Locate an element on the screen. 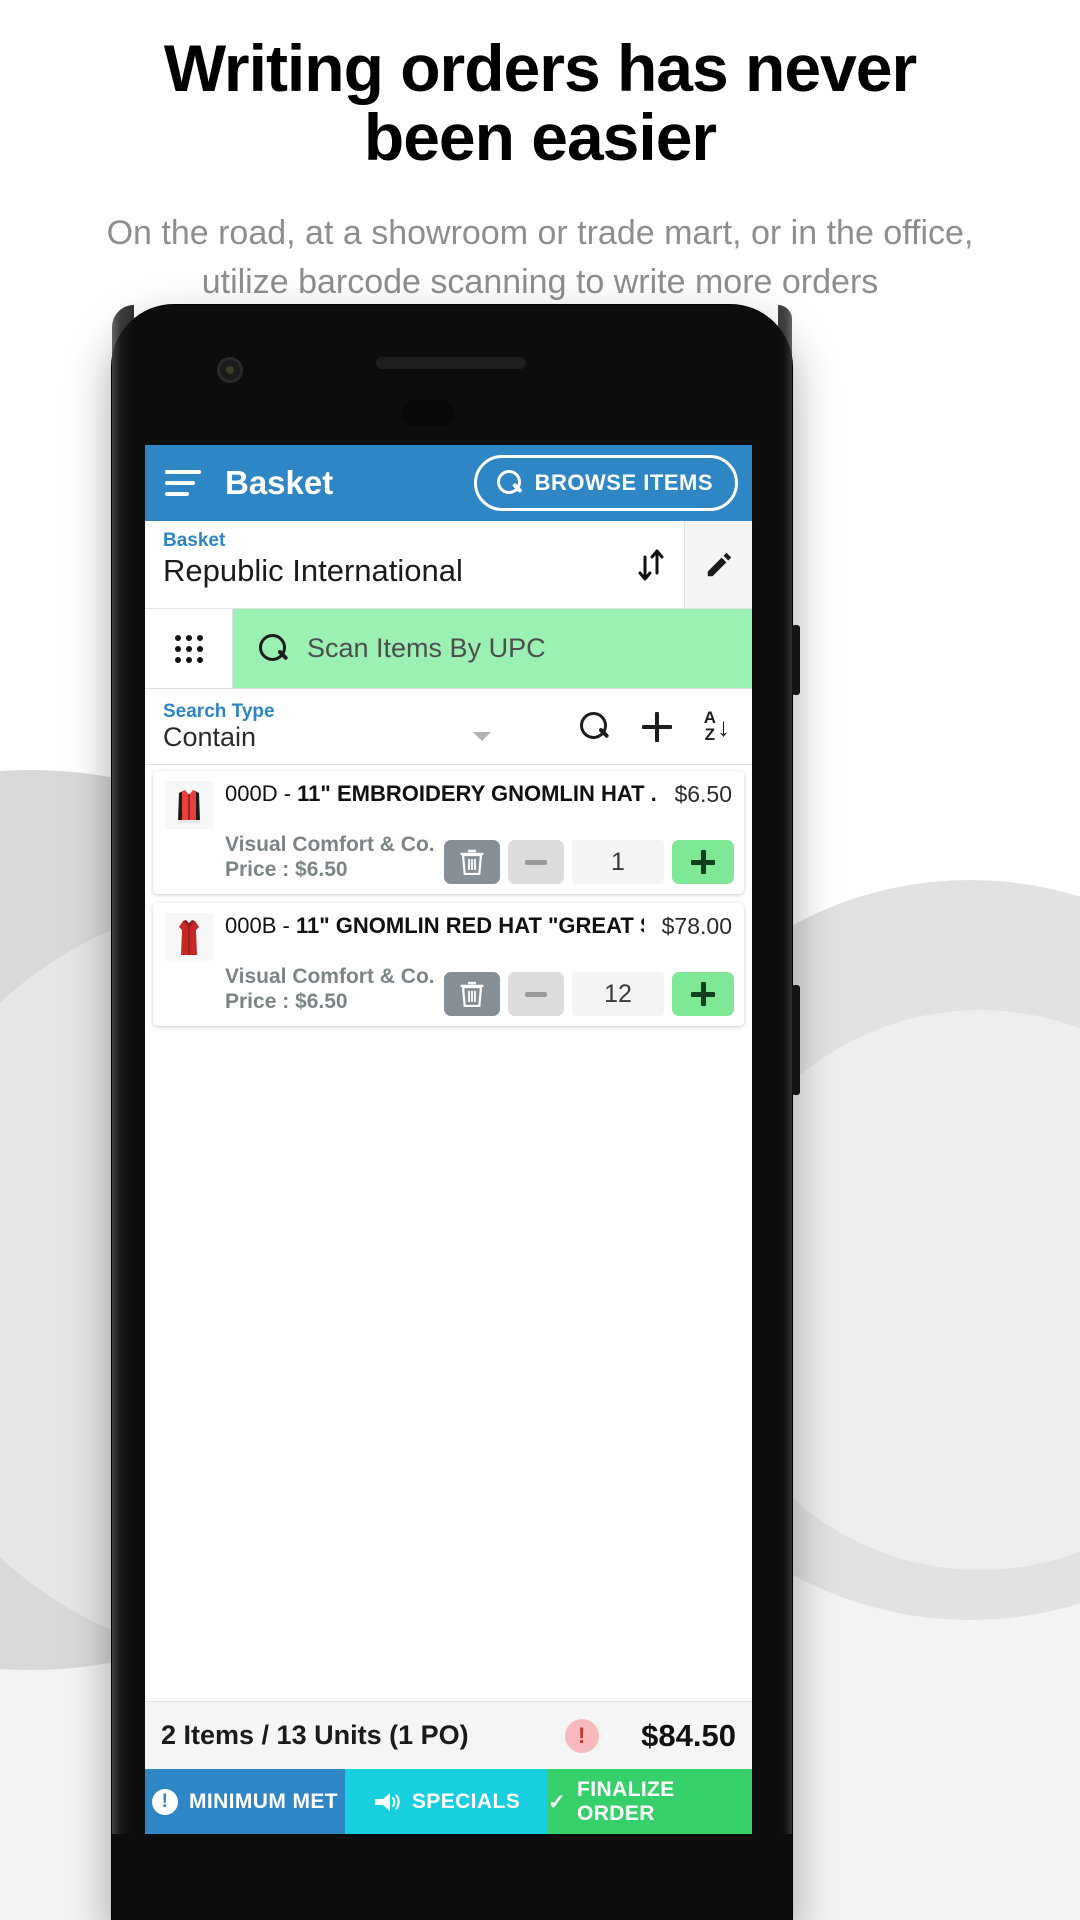 This screenshot has width=1080, height=1920. edit-basket-button is located at coordinates (718, 564).